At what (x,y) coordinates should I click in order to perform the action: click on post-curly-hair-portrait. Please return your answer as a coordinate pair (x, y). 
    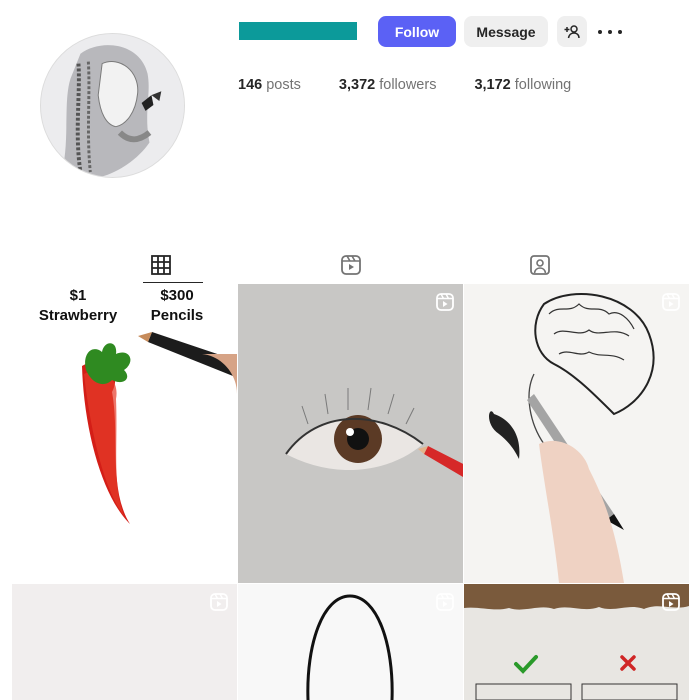
    Looking at the image, I should click on (576, 433).